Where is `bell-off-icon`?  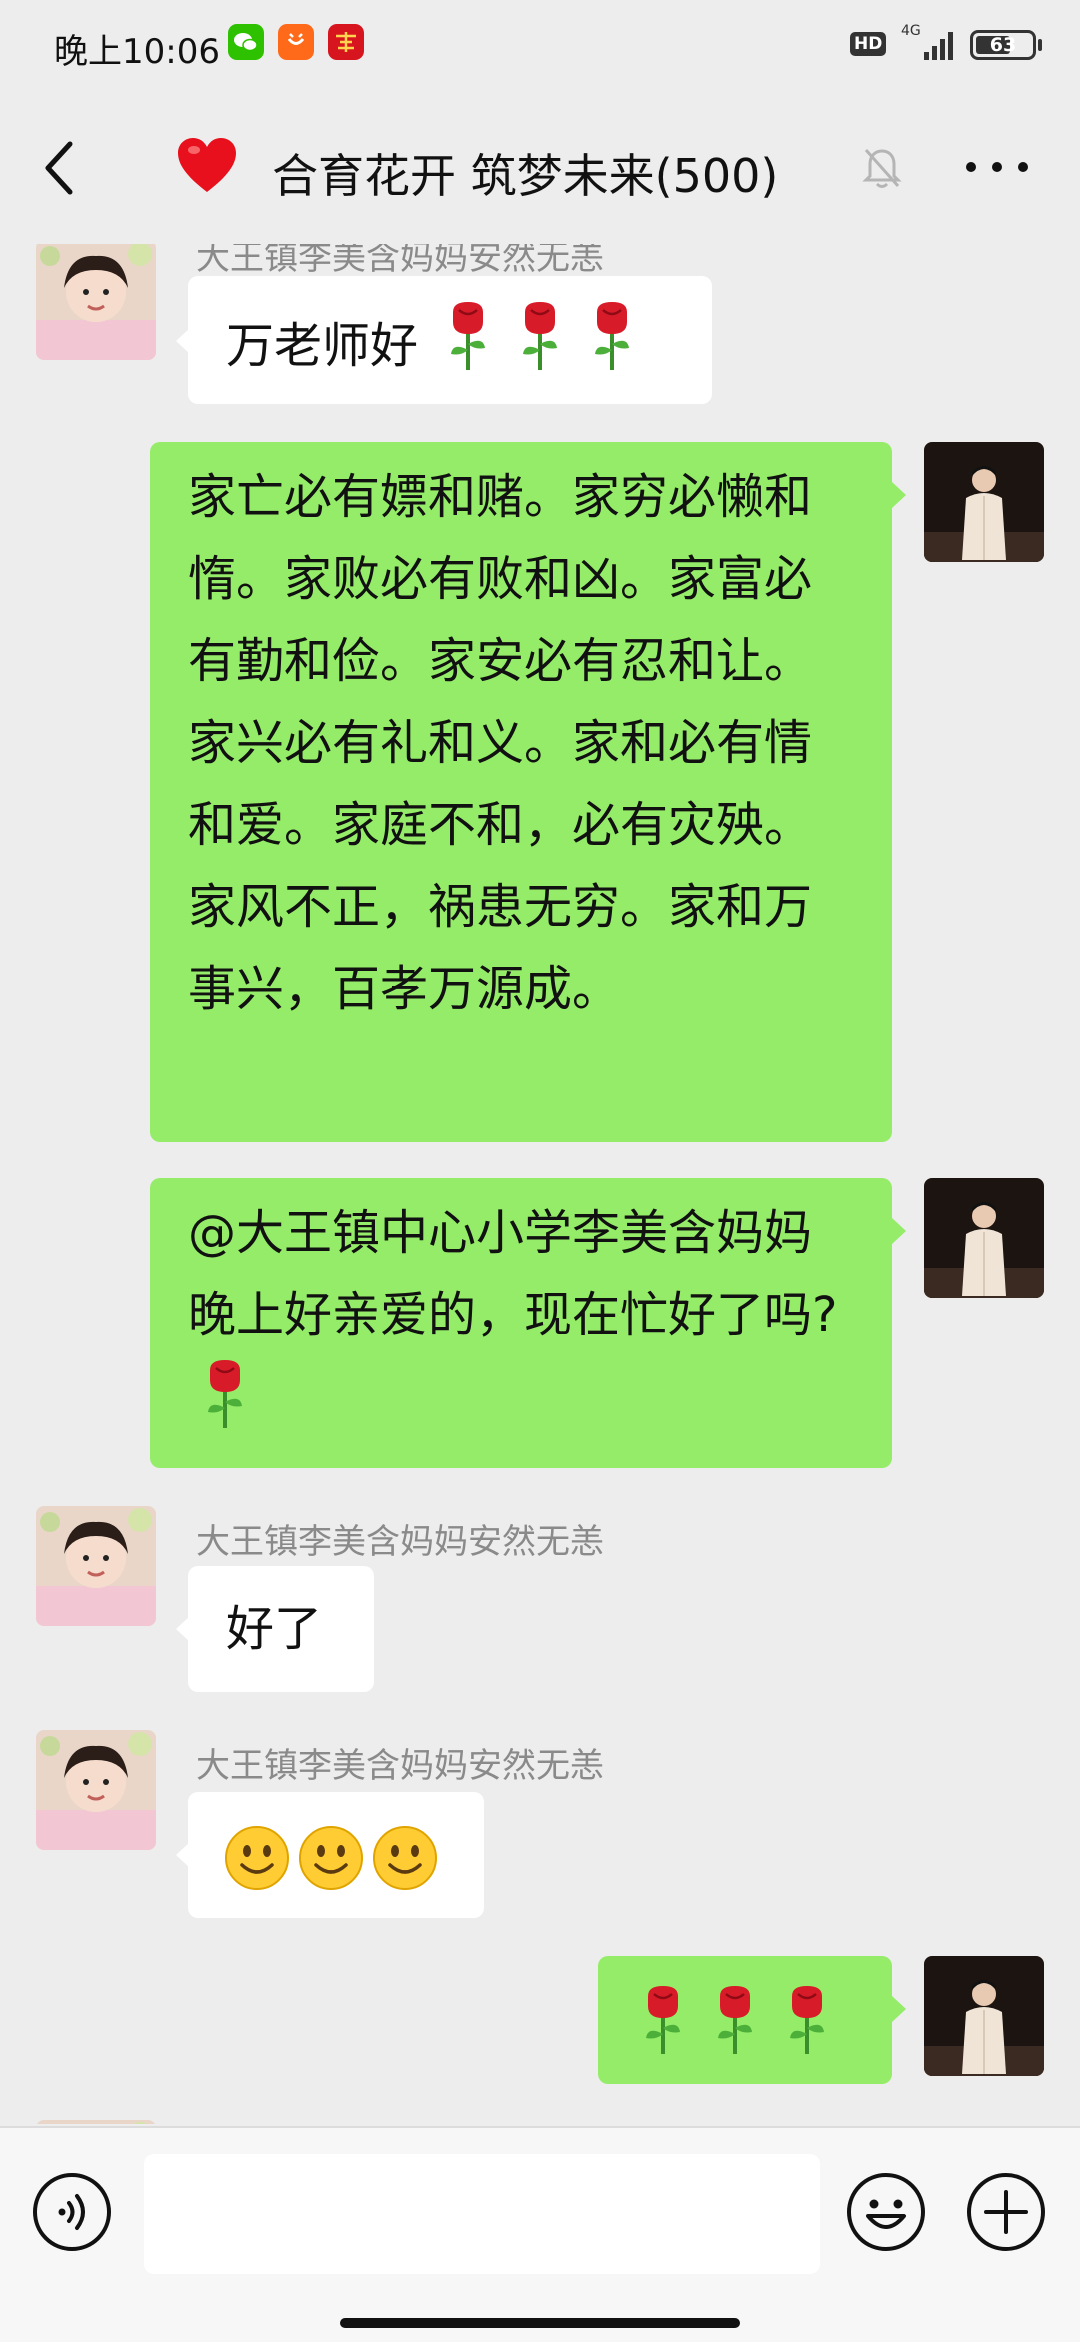
bell-off-icon is located at coordinates (882, 167).